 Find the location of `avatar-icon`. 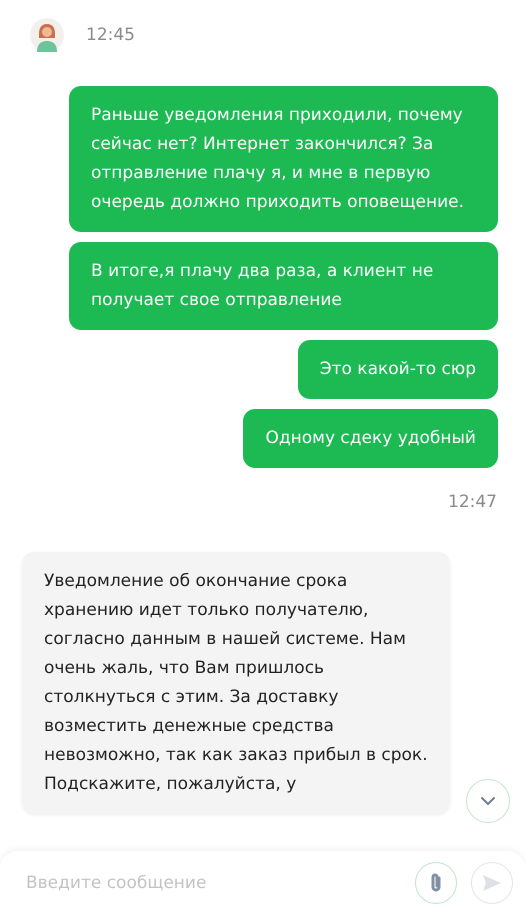

avatar-icon is located at coordinates (47, 35).